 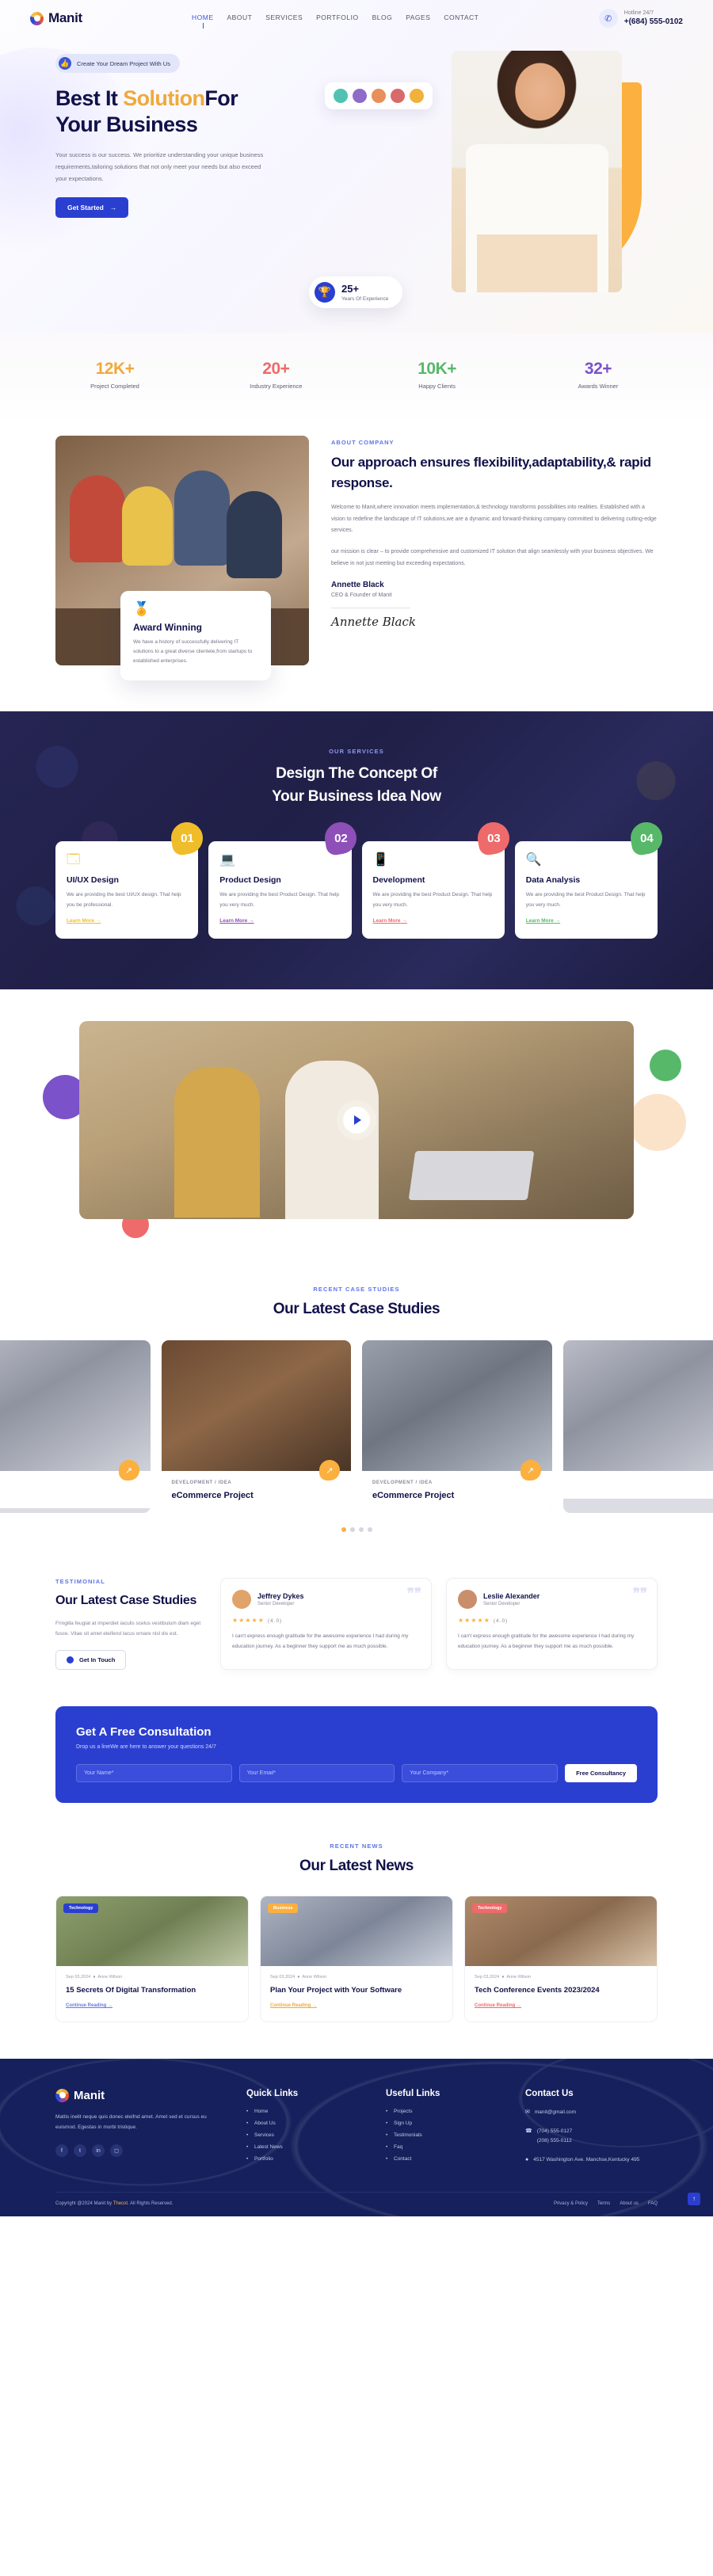 I want to click on service-number-badge: 02, so click(x=341, y=838).